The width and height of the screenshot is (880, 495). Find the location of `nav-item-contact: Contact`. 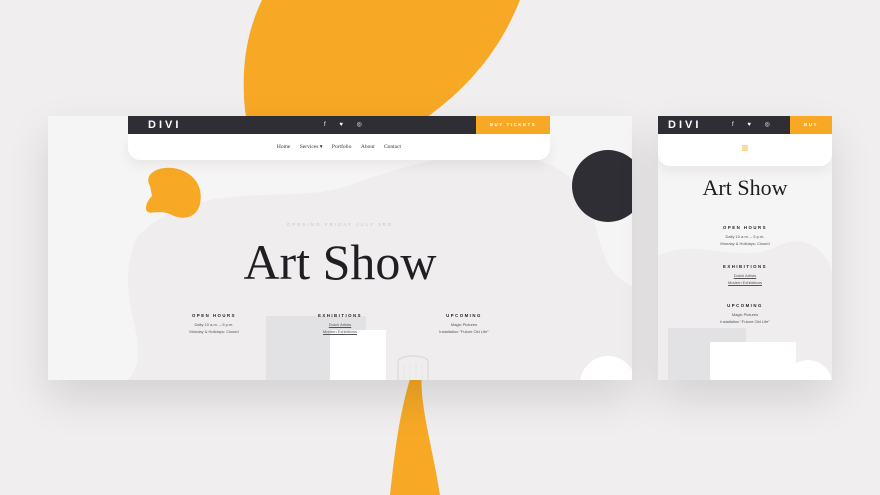

nav-item-contact: Contact is located at coordinates (392, 147).